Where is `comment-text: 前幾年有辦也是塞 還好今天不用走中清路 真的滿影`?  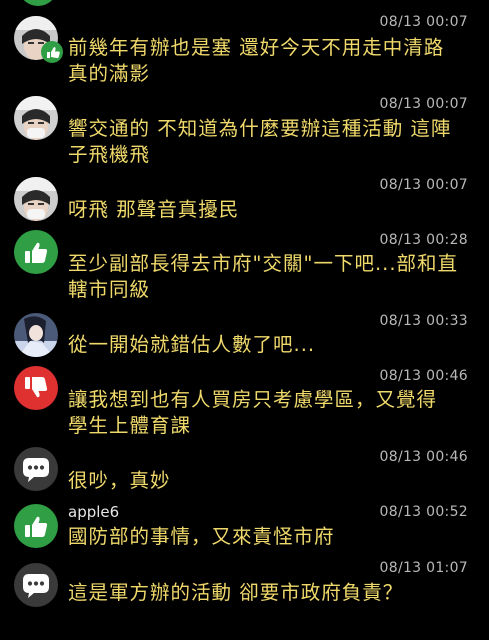
comment-text: 前幾年有辦也是塞 還好今天不用走中清路 真的滿影 is located at coordinates (256, 60).